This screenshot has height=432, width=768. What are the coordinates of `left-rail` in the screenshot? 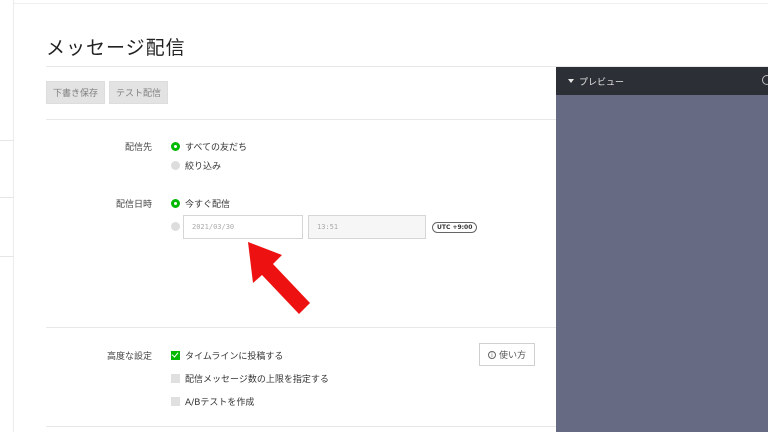 It's located at (7, 216).